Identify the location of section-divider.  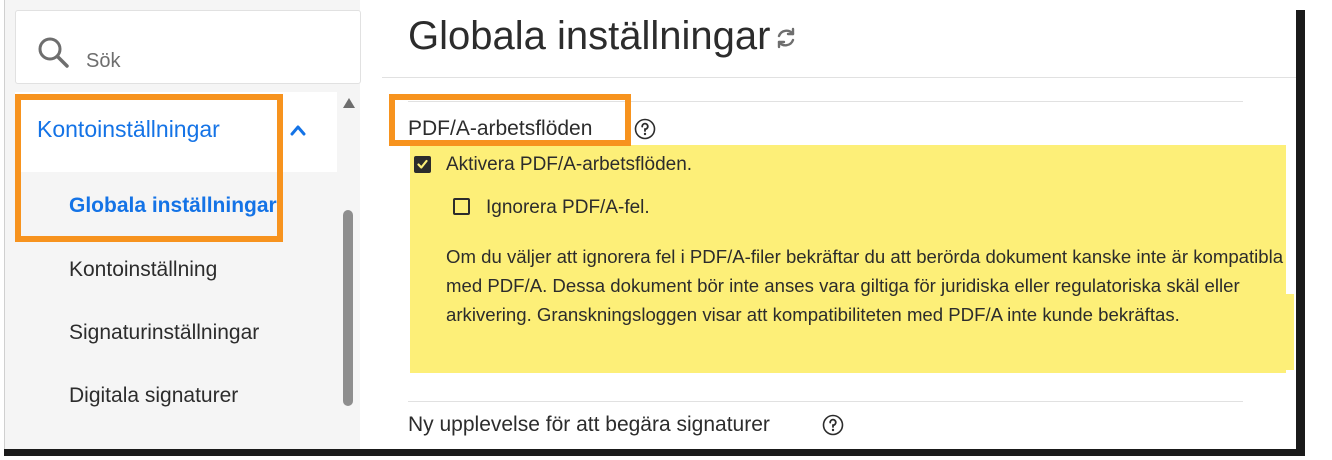
(825, 401).